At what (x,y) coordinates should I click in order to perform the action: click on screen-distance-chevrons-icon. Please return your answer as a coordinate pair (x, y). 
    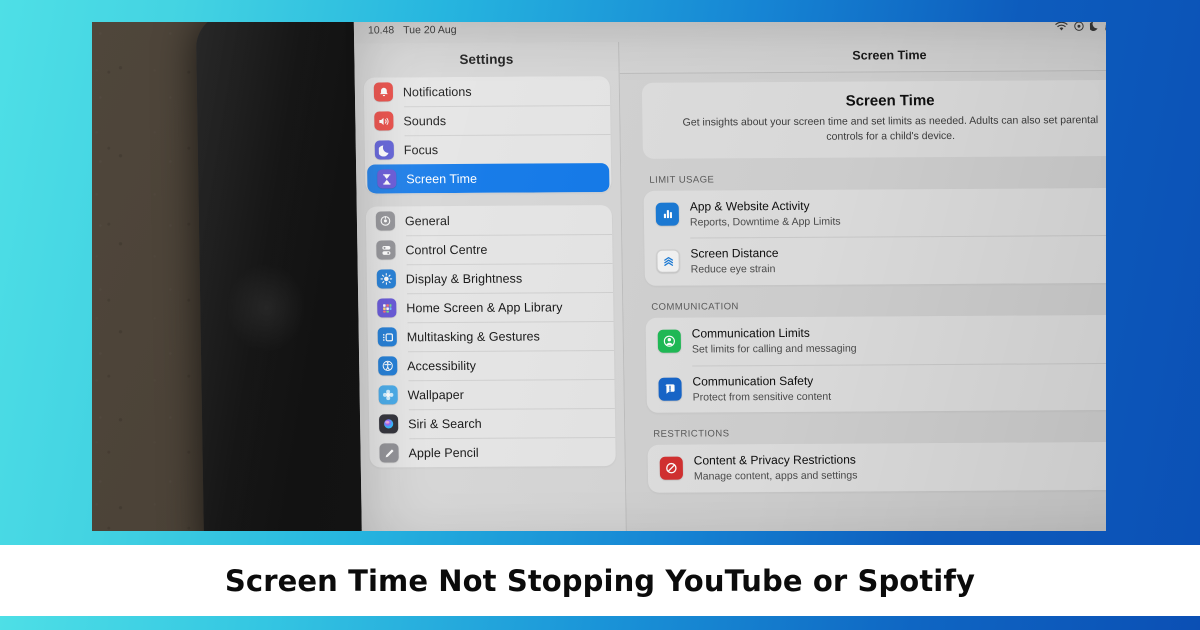
    Looking at the image, I should click on (668, 261).